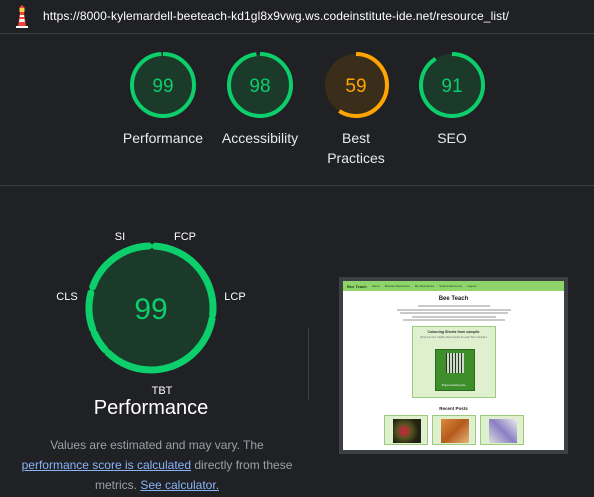  I want to click on thumb-nav-item: Submit Resource, so click(451, 286).